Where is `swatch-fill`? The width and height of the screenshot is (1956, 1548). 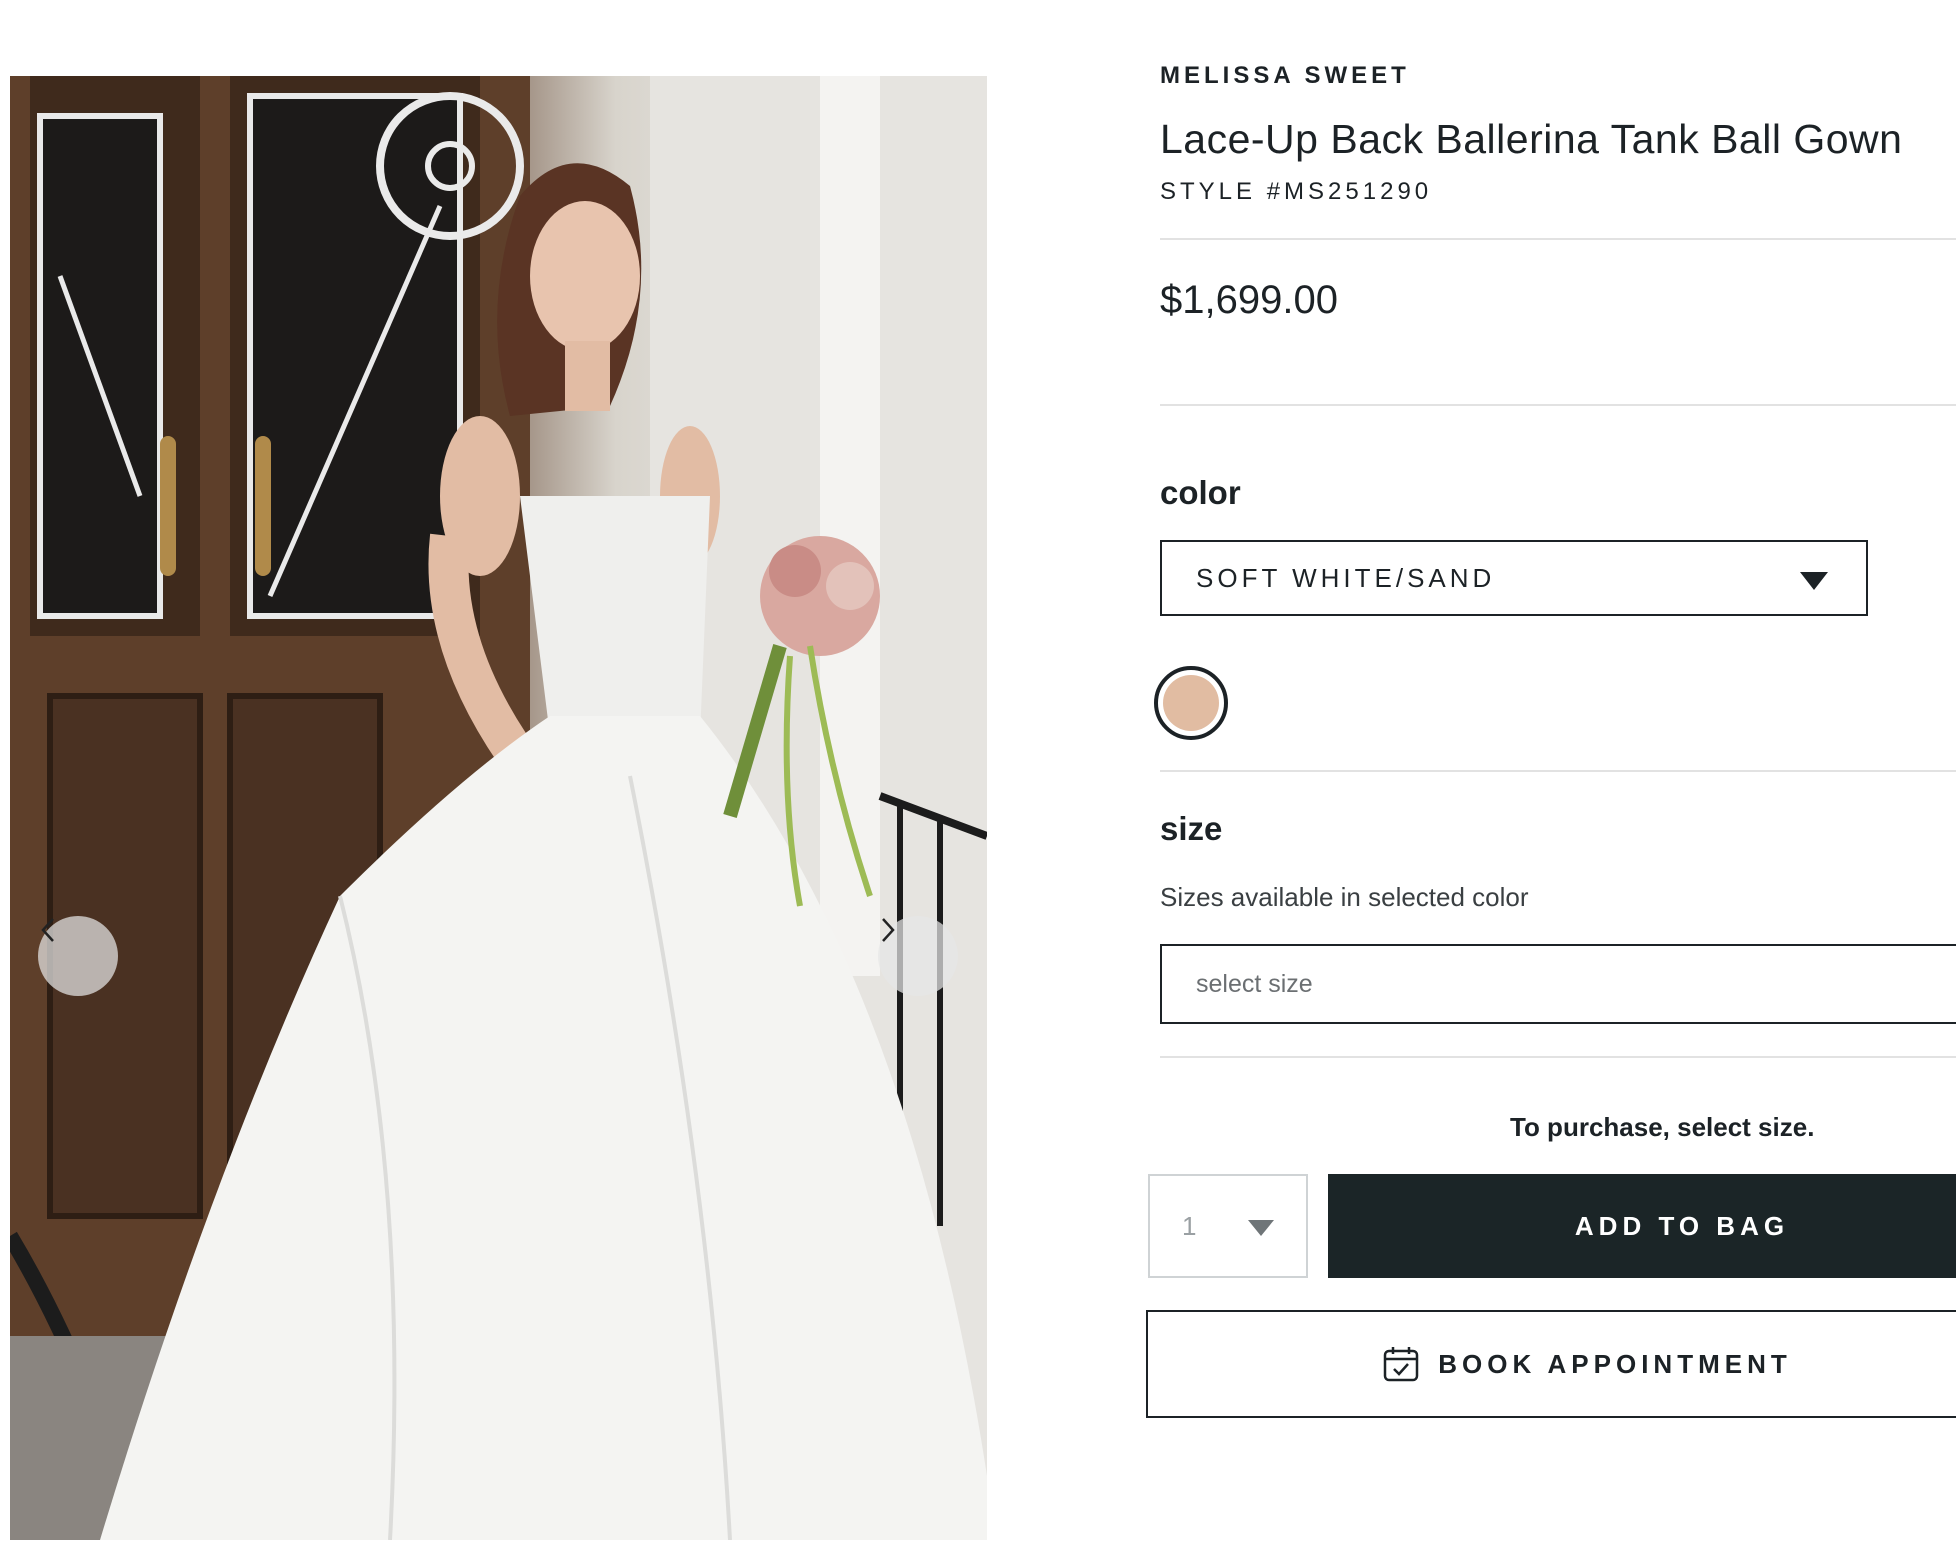 swatch-fill is located at coordinates (1191, 703).